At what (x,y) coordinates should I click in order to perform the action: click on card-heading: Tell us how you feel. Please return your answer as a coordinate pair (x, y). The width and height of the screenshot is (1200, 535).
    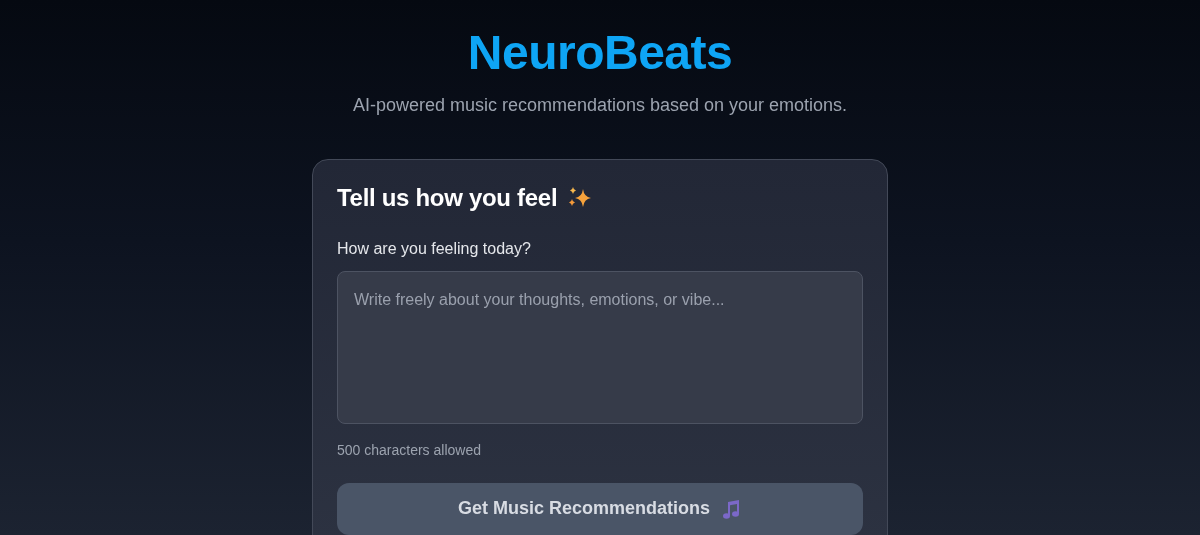
    Looking at the image, I should click on (447, 198).